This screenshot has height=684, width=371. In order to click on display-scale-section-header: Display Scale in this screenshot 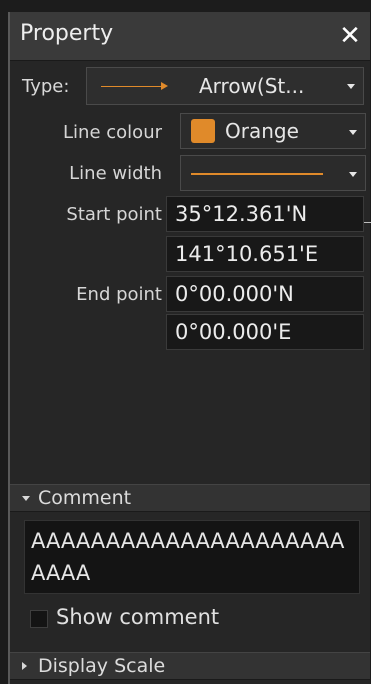, I will do `click(190, 666)`.